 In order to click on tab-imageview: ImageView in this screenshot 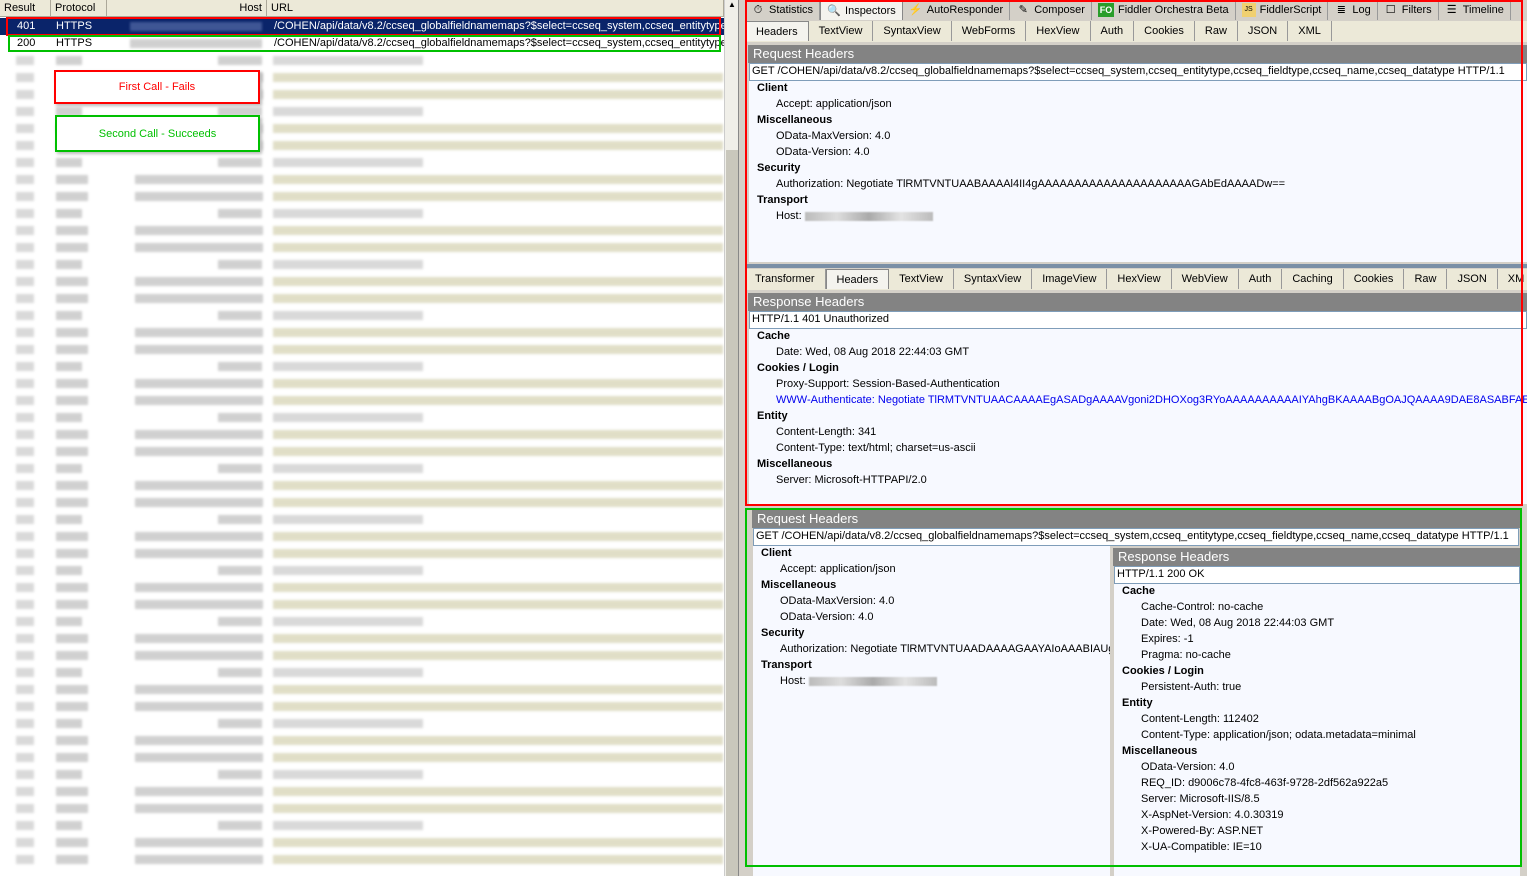, I will do `click(1070, 279)`.